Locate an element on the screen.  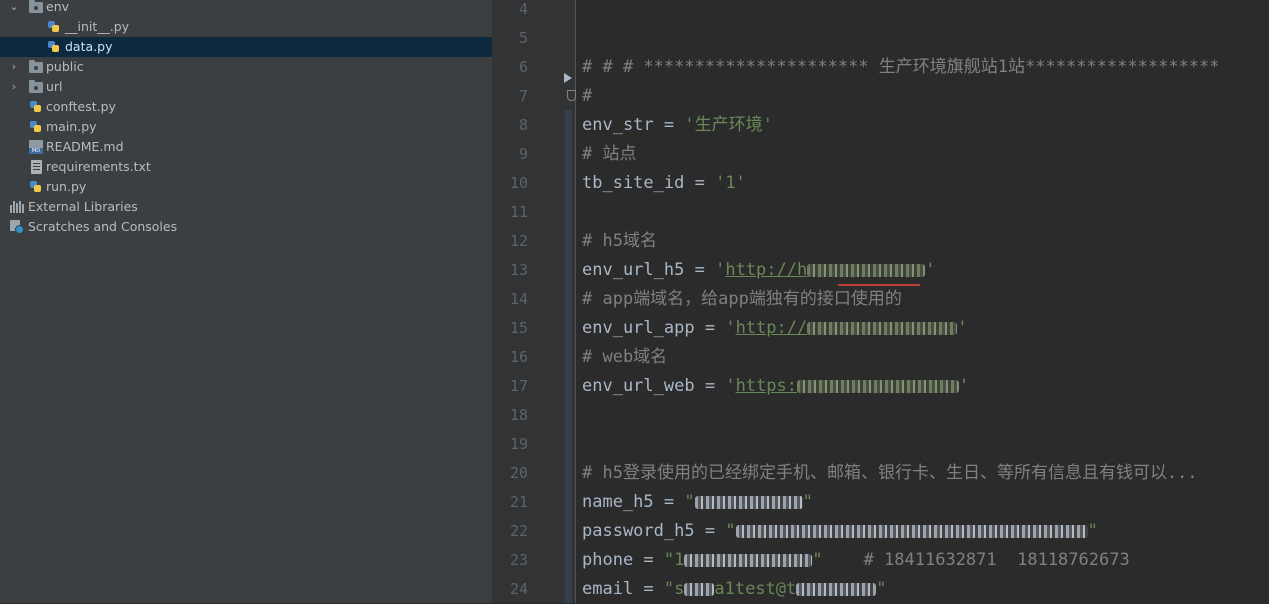
line-number: 23 is located at coordinates (518, 560).